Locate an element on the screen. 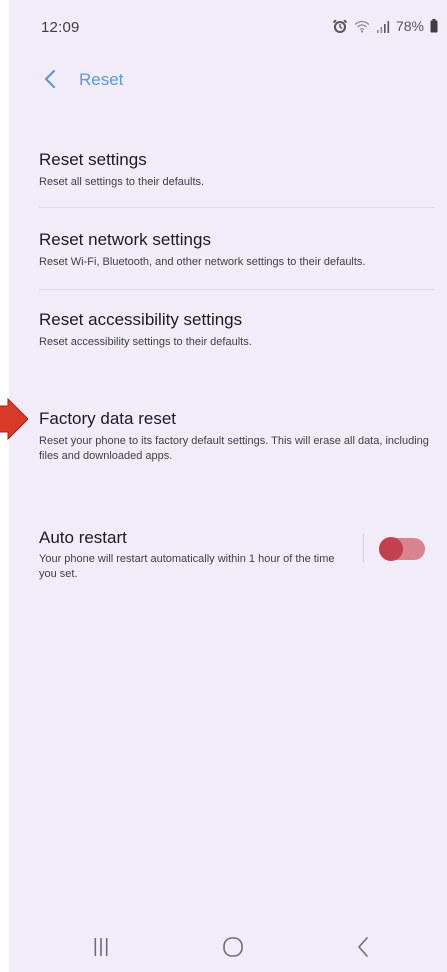 Image resolution: width=447 pixels, height=972 pixels. back-arrow-icon is located at coordinates (363, 949).